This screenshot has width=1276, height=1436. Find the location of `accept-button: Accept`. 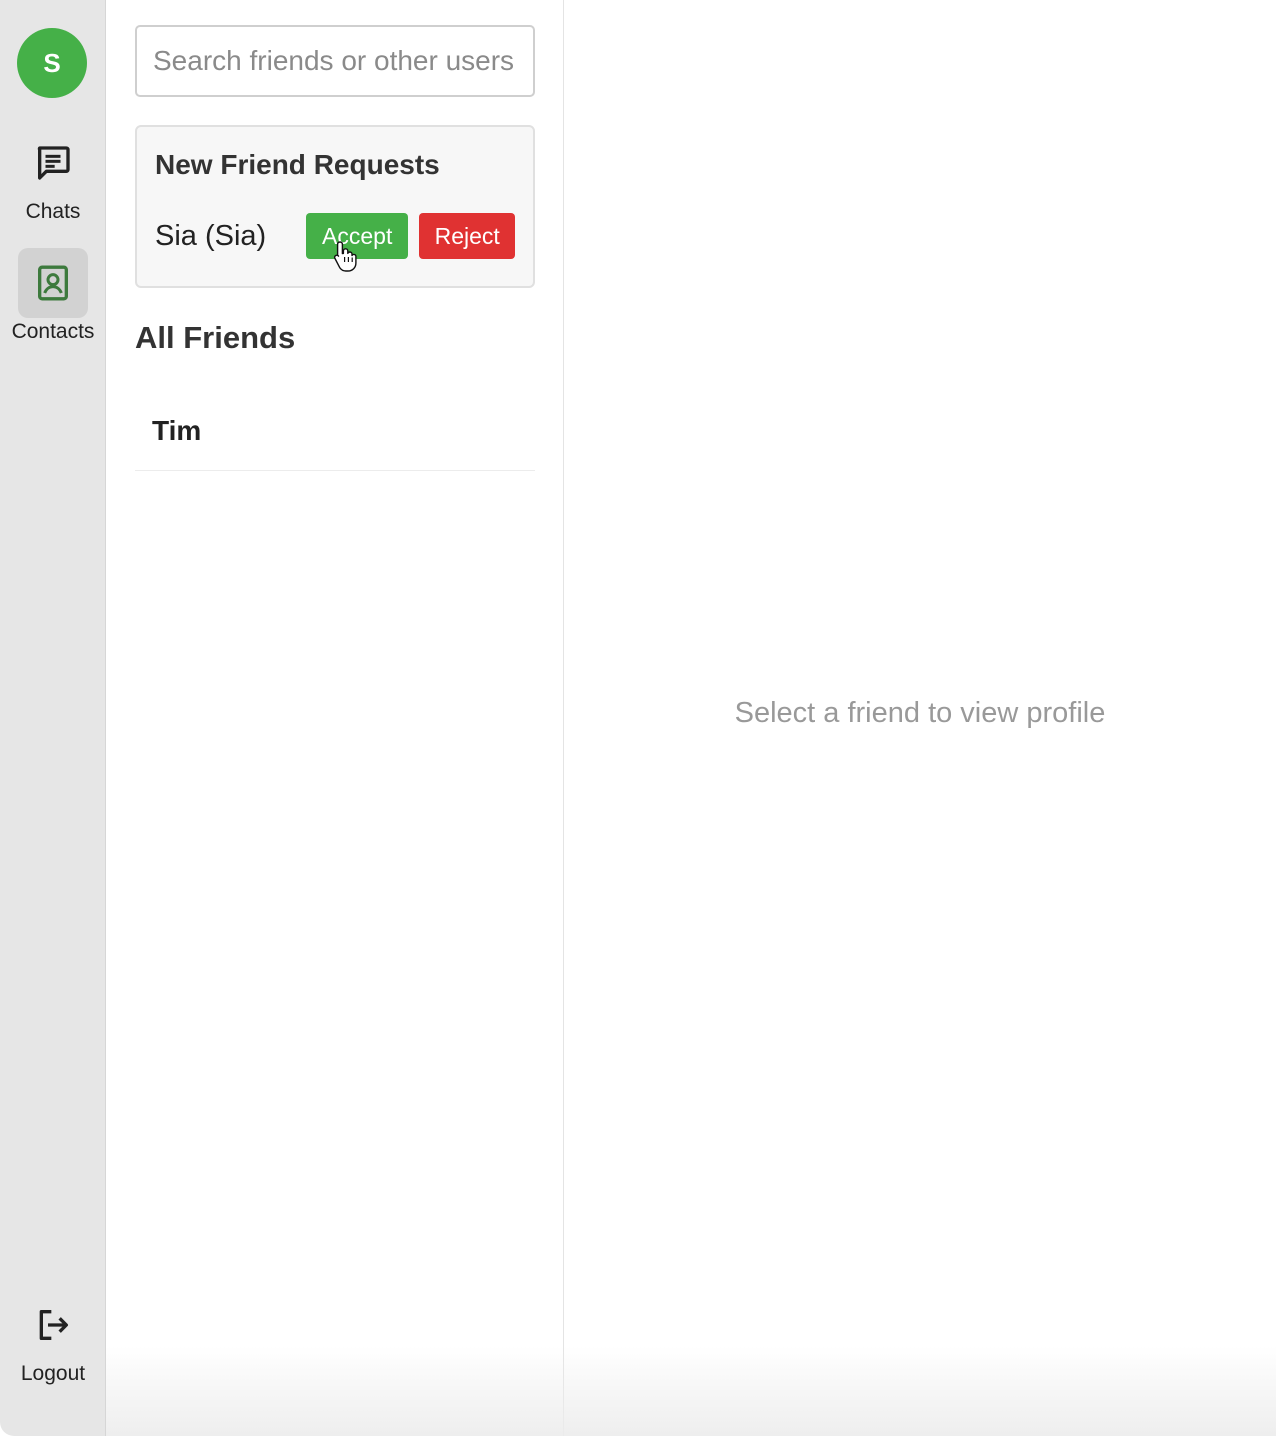

accept-button: Accept is located at coordinates (357, 236).